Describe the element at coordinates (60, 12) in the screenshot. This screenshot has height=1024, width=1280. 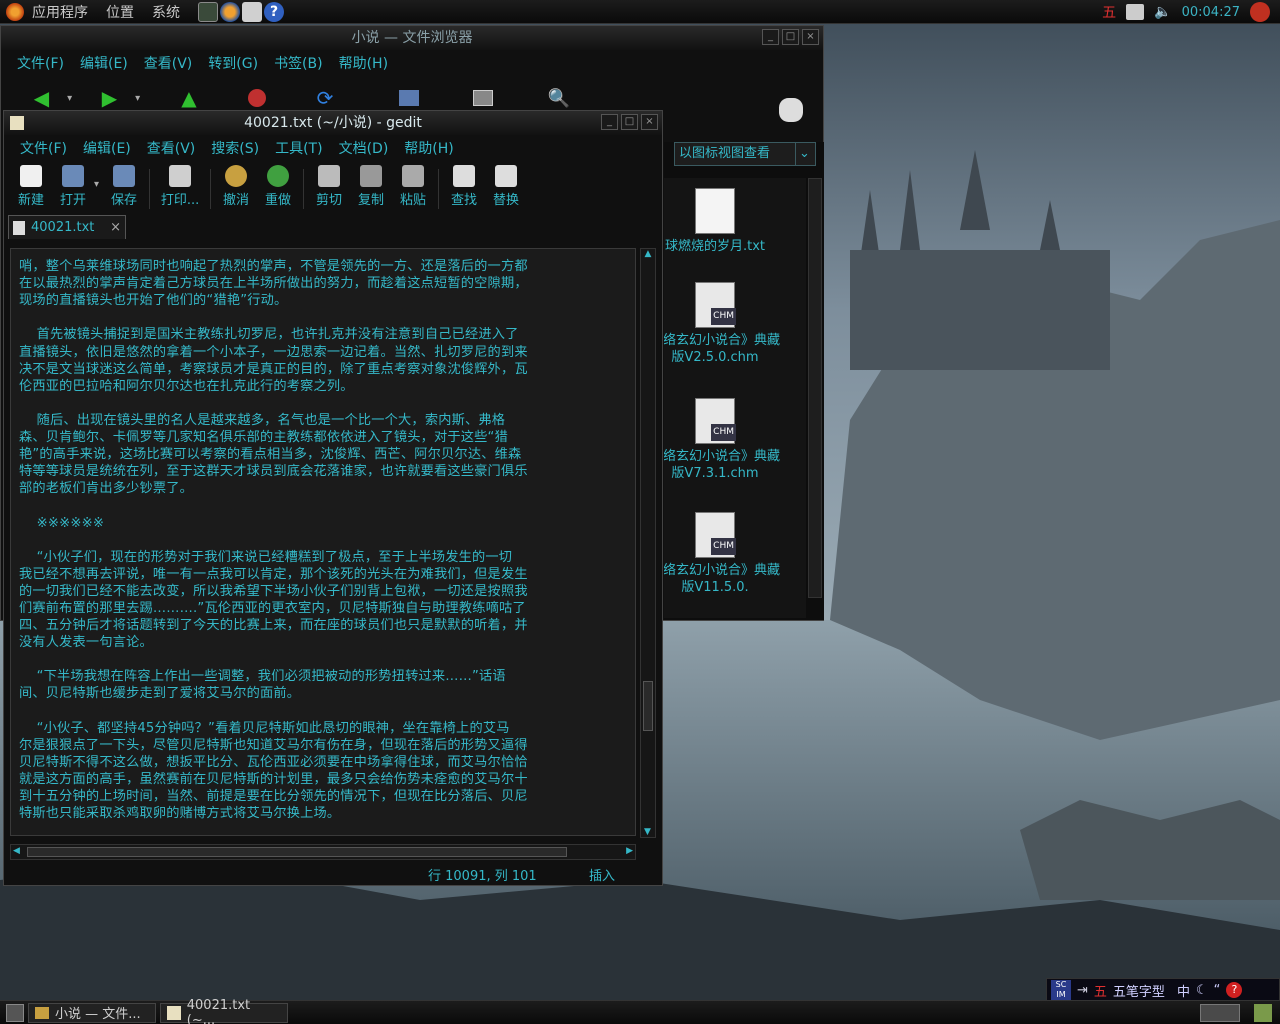
I see `menu-applications: 应用程序` at that location.